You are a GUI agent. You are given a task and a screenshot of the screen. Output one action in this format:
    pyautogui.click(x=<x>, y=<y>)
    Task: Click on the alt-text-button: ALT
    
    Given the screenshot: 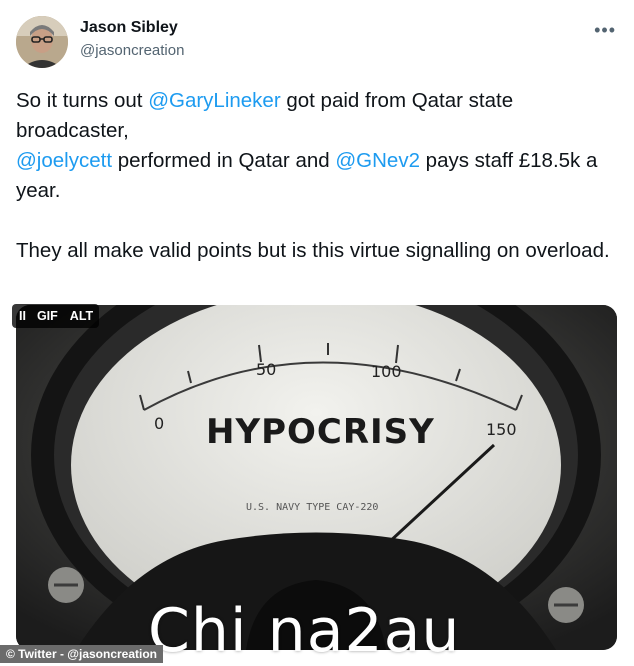 What is the action you would take?
    pyautogui.click(x=81, y=316)
    